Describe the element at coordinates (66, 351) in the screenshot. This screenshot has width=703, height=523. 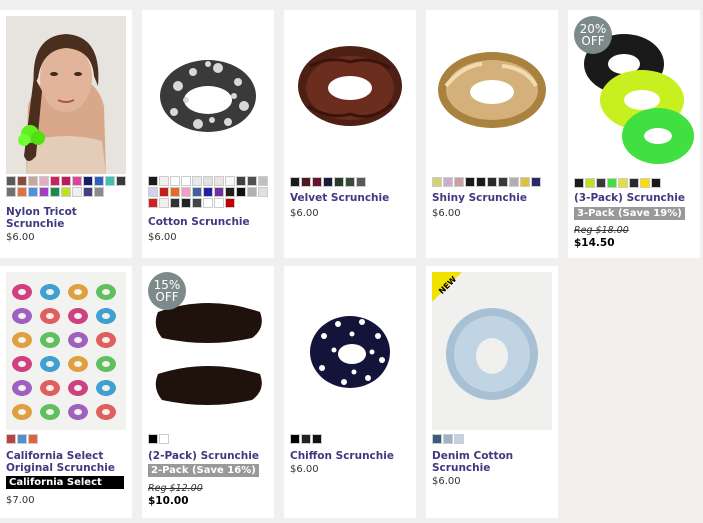
I see `product-photo-california` at that location.